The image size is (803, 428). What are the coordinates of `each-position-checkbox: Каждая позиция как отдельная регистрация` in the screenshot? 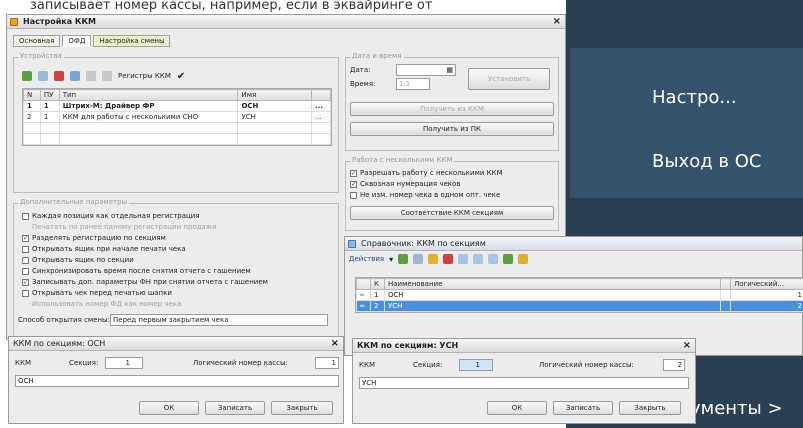 It's located at (111, 216).